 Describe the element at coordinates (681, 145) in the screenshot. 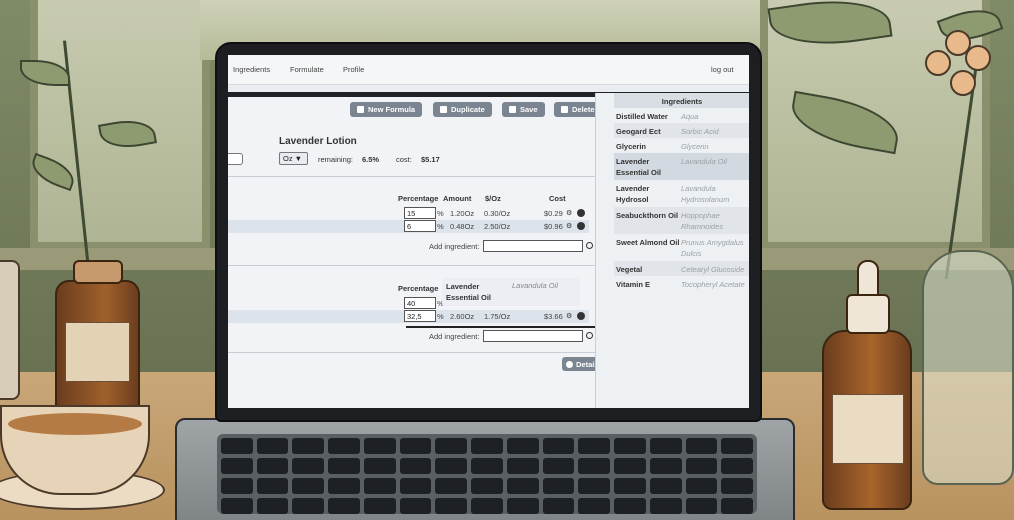

I see `ingredient-item: Glycerin Glycerin` at that location.